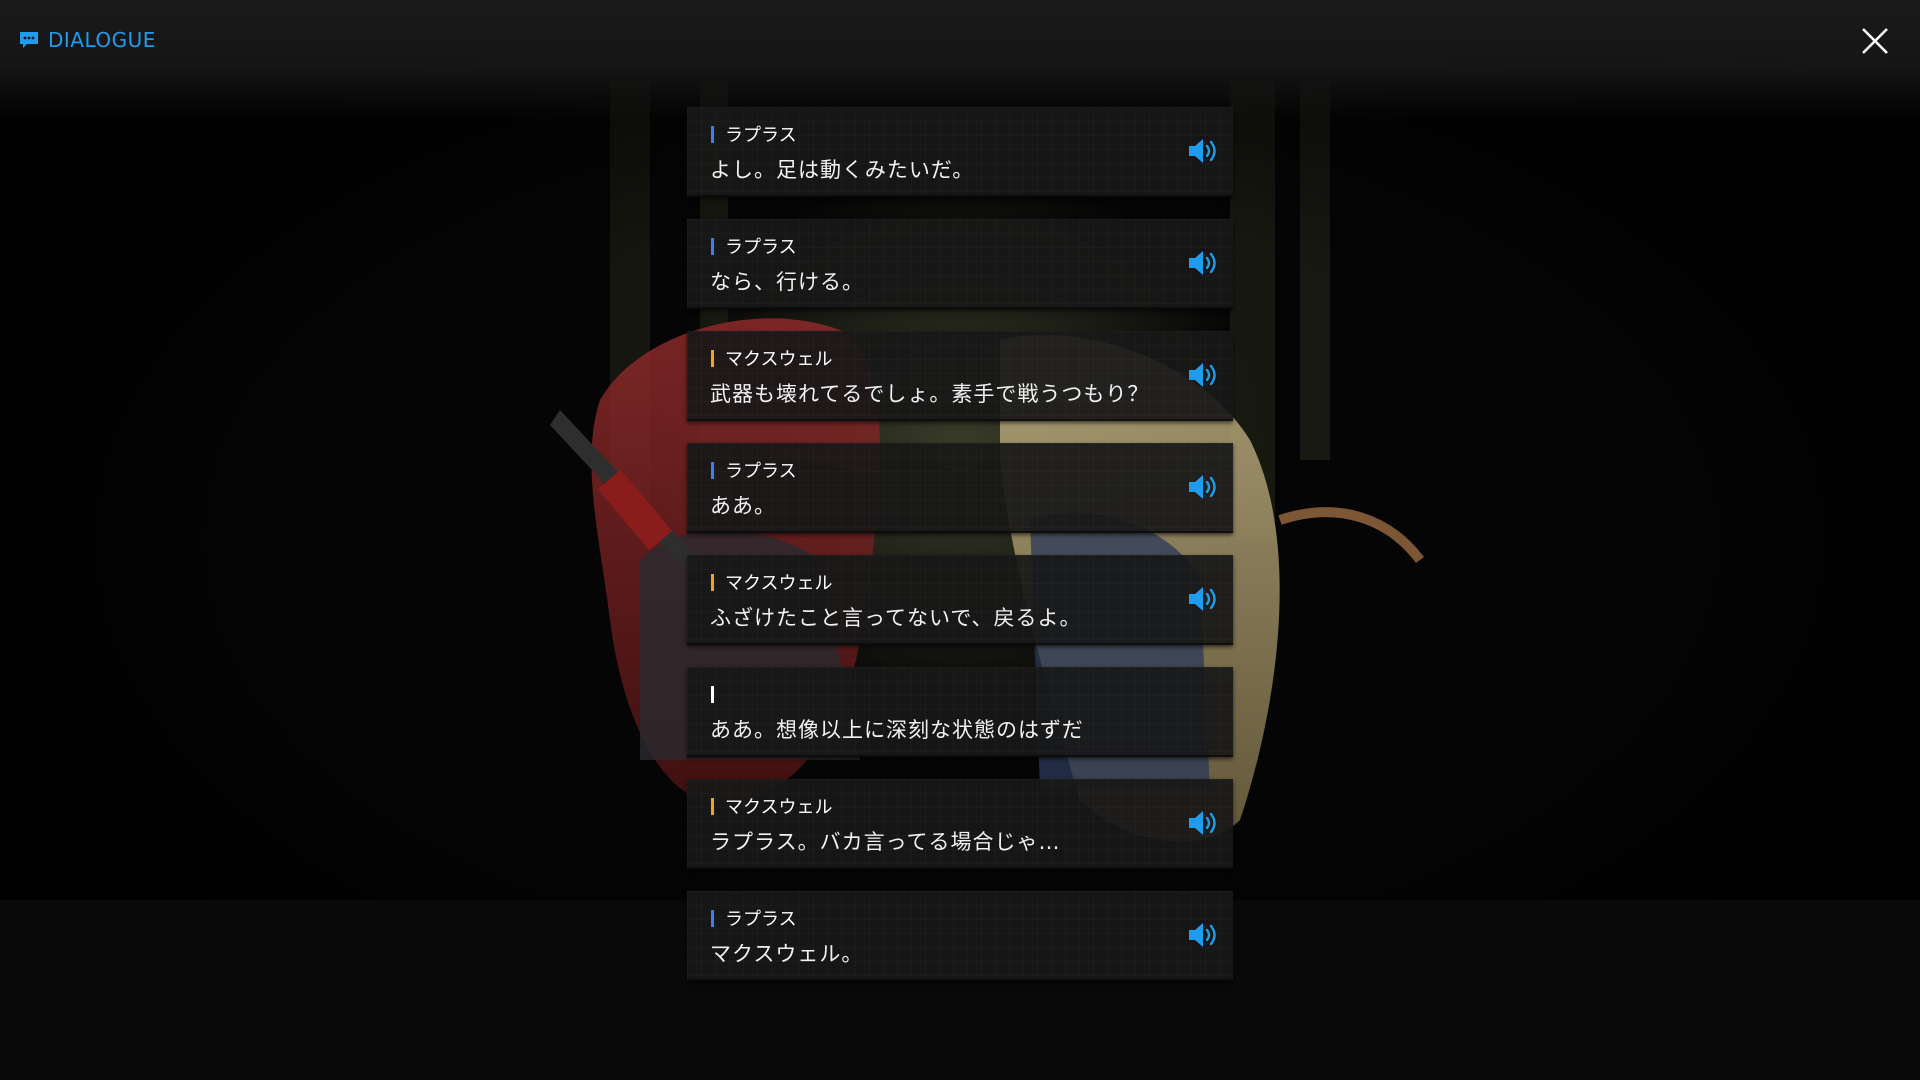  What do you see at coordinates (718, 694) in the screenshot?
I see `speaker-row` at bounding box center [718, 694].